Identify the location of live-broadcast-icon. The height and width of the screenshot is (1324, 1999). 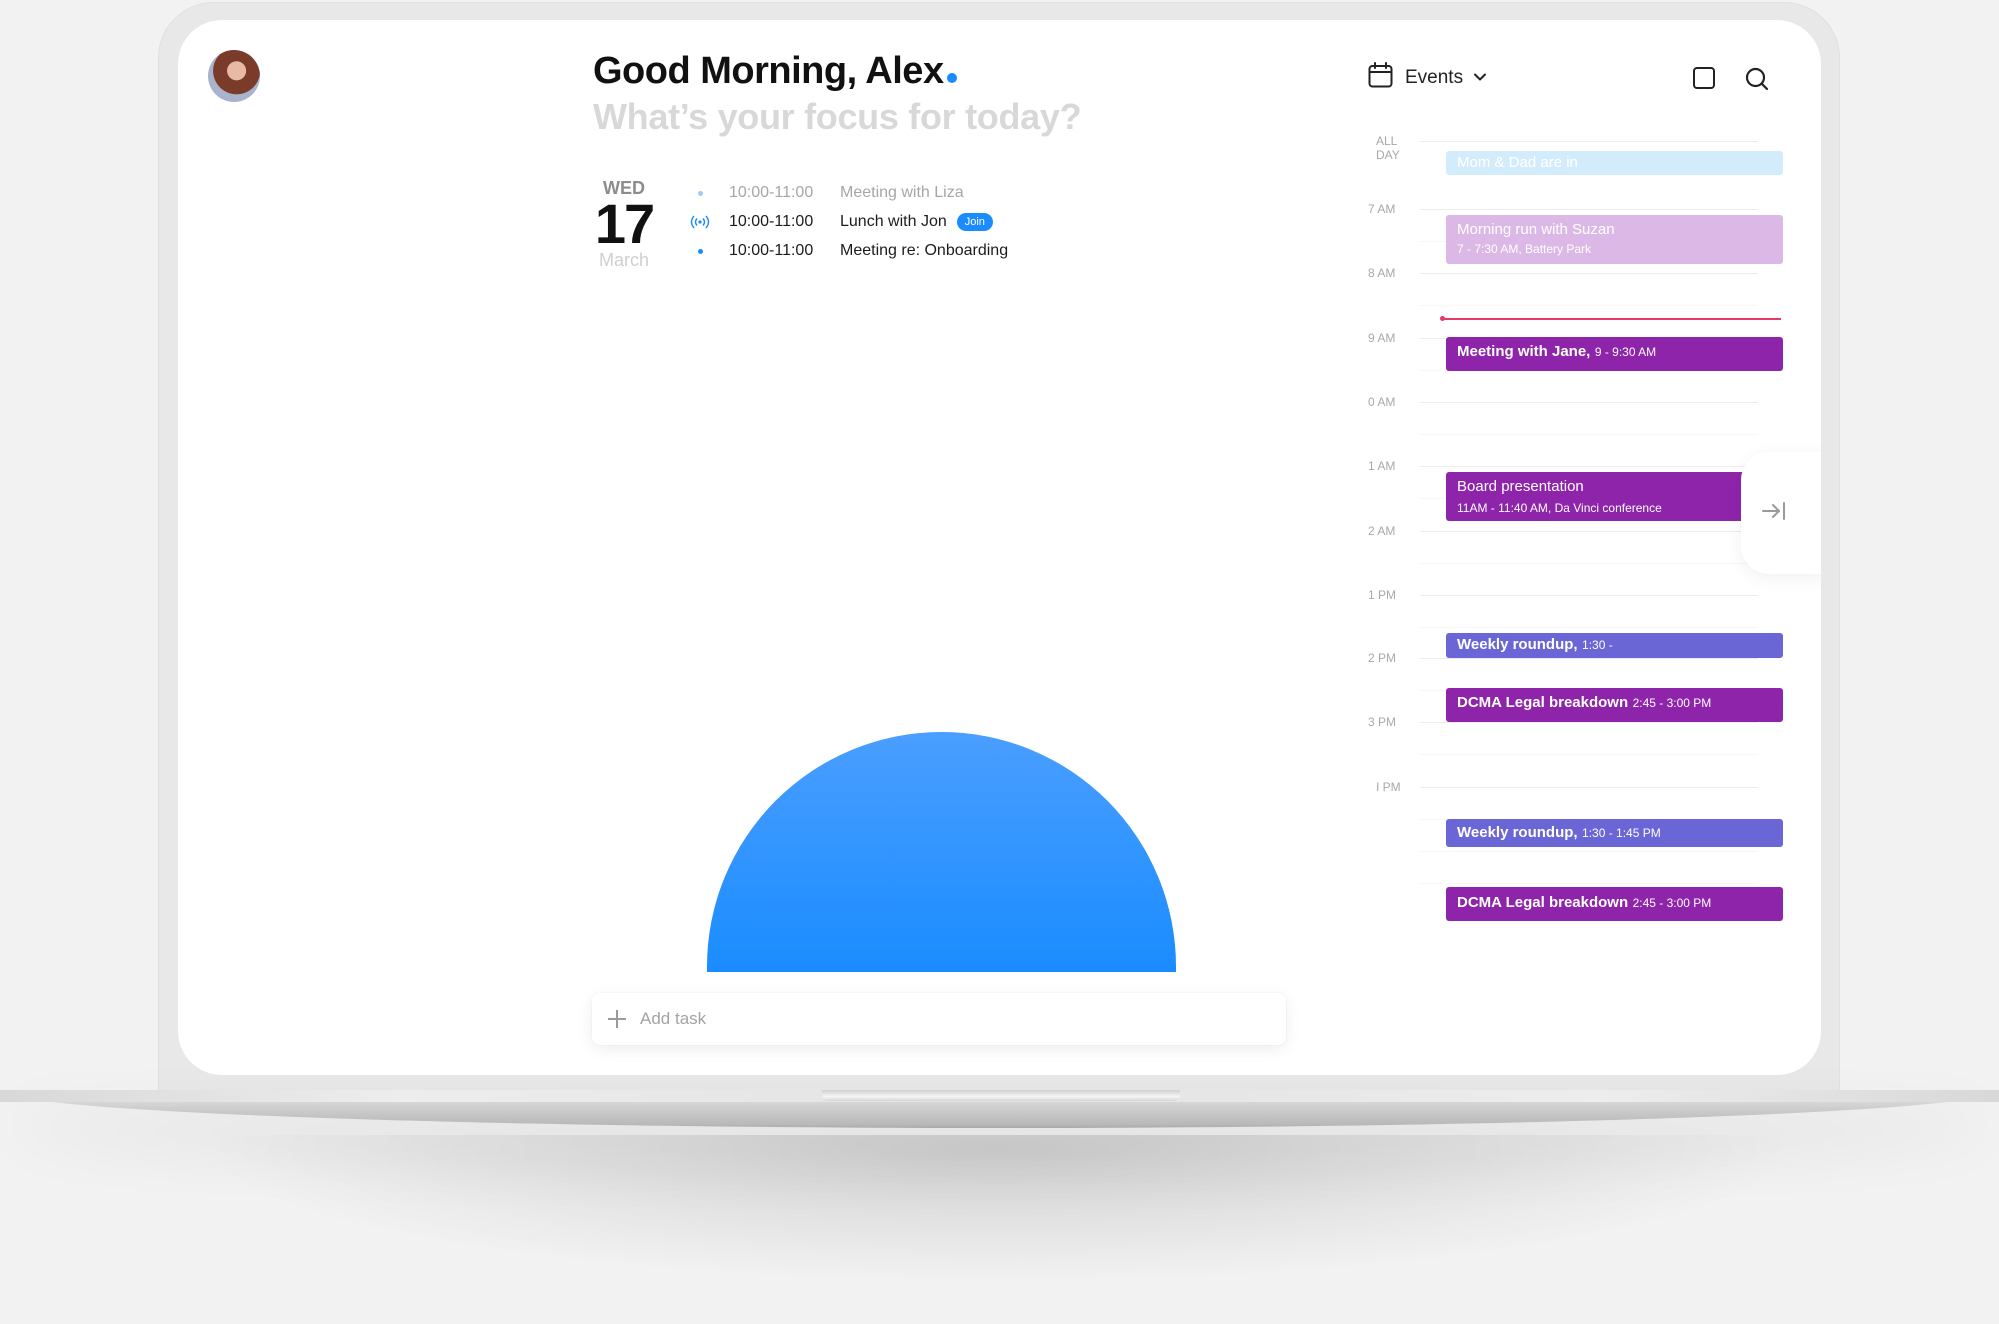
(700, 222).